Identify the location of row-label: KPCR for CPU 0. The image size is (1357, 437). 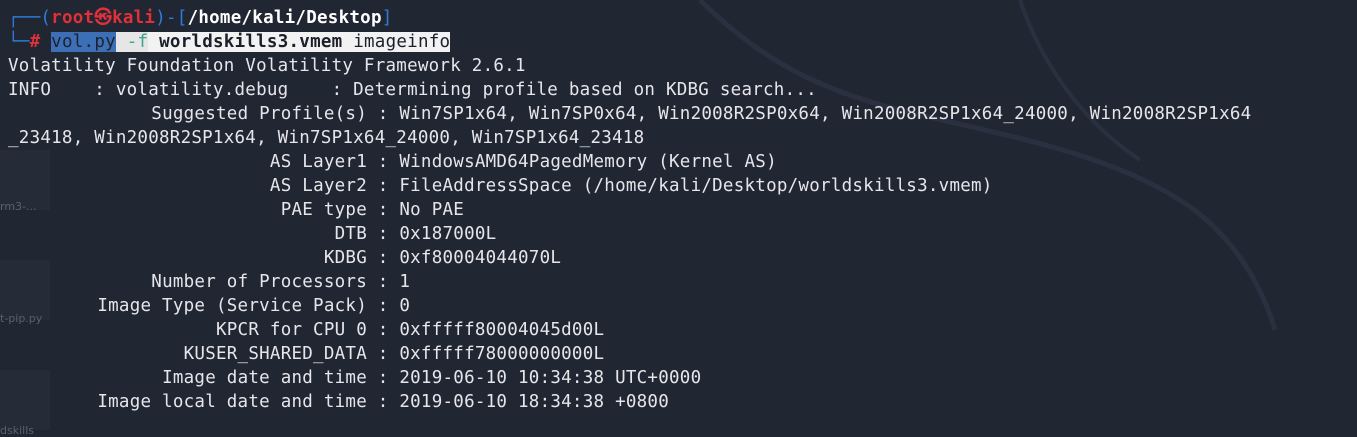
(291, 330).